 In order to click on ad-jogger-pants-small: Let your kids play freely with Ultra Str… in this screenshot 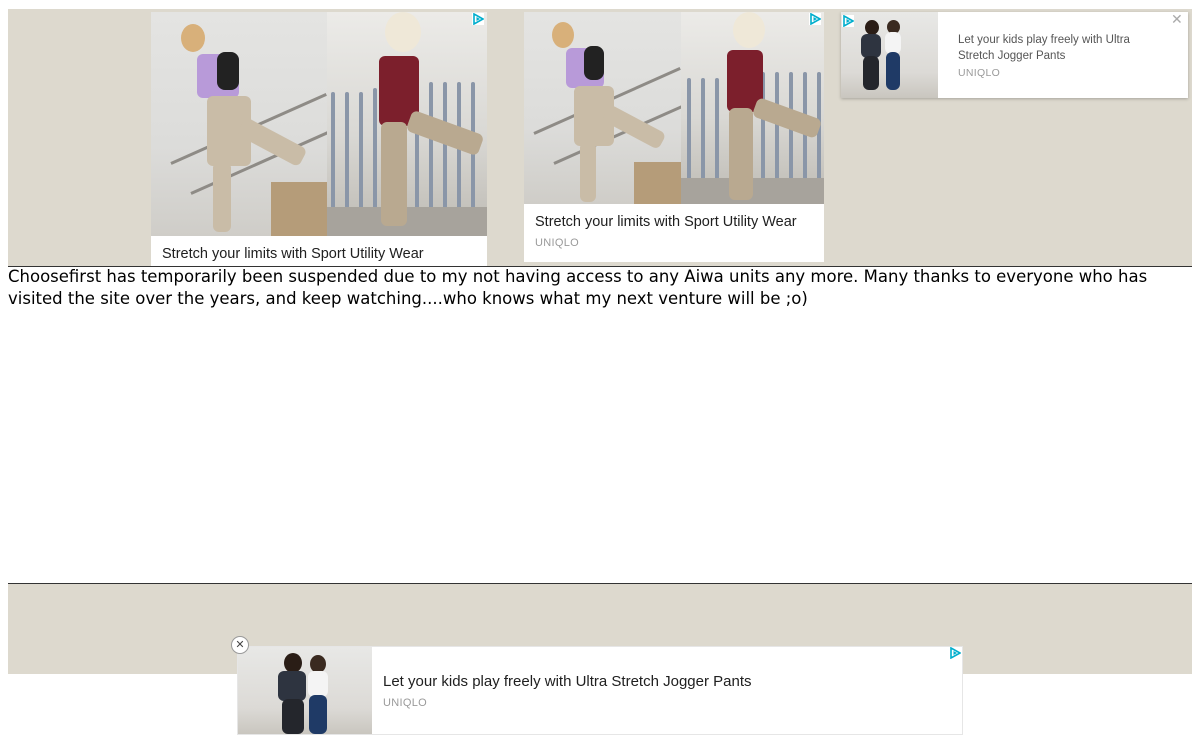, I will do `click(1014, 55)`.